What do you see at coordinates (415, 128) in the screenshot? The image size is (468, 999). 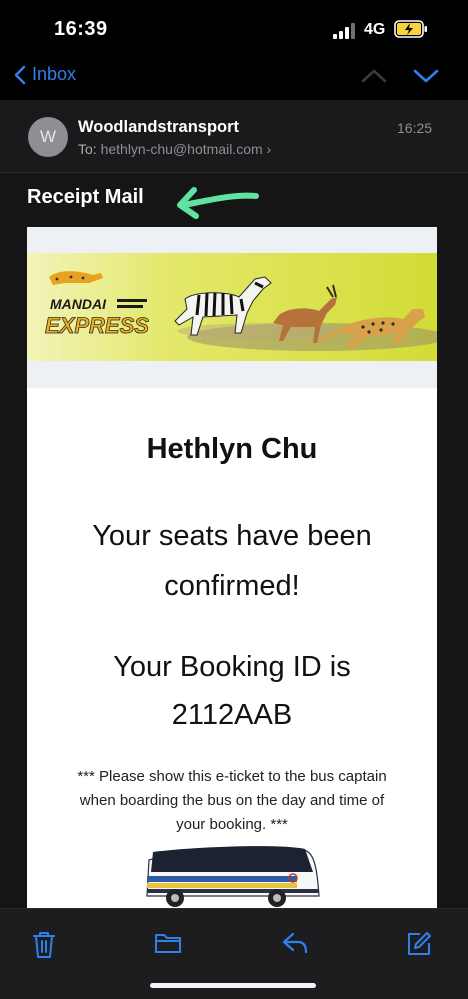 I see `mail-time: 16:25` at bounding box center [415, 128].